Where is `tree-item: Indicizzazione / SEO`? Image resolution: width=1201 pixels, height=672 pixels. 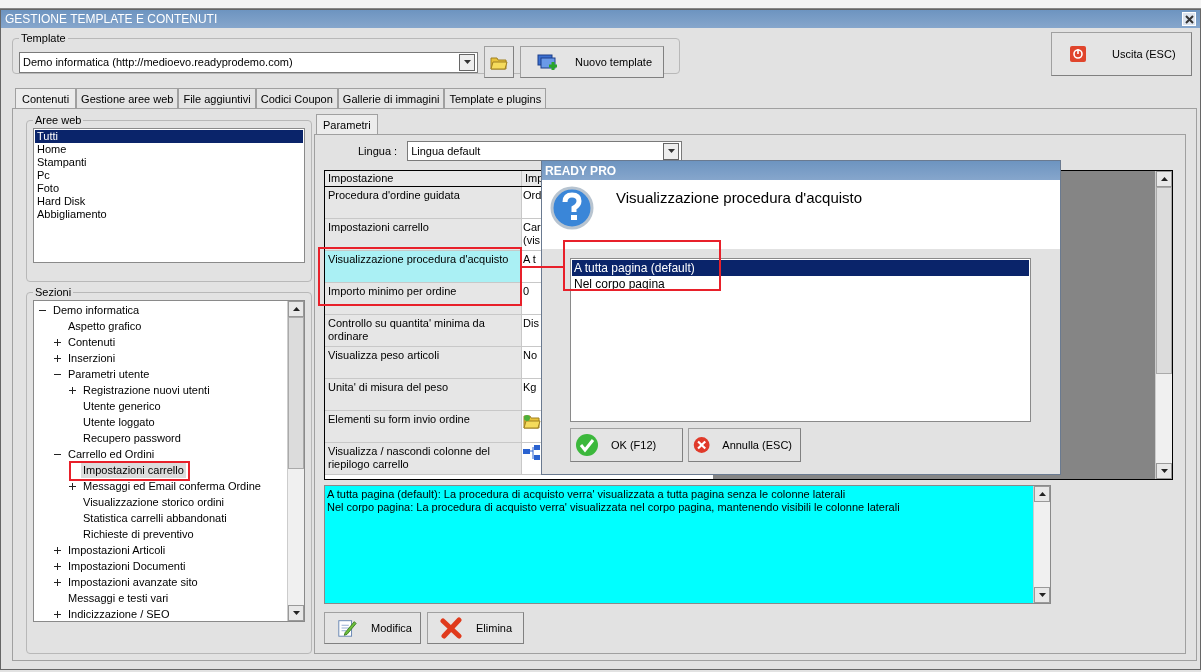 tree-item: Indicizzazione / SEO is located at coordinates (119, 614).